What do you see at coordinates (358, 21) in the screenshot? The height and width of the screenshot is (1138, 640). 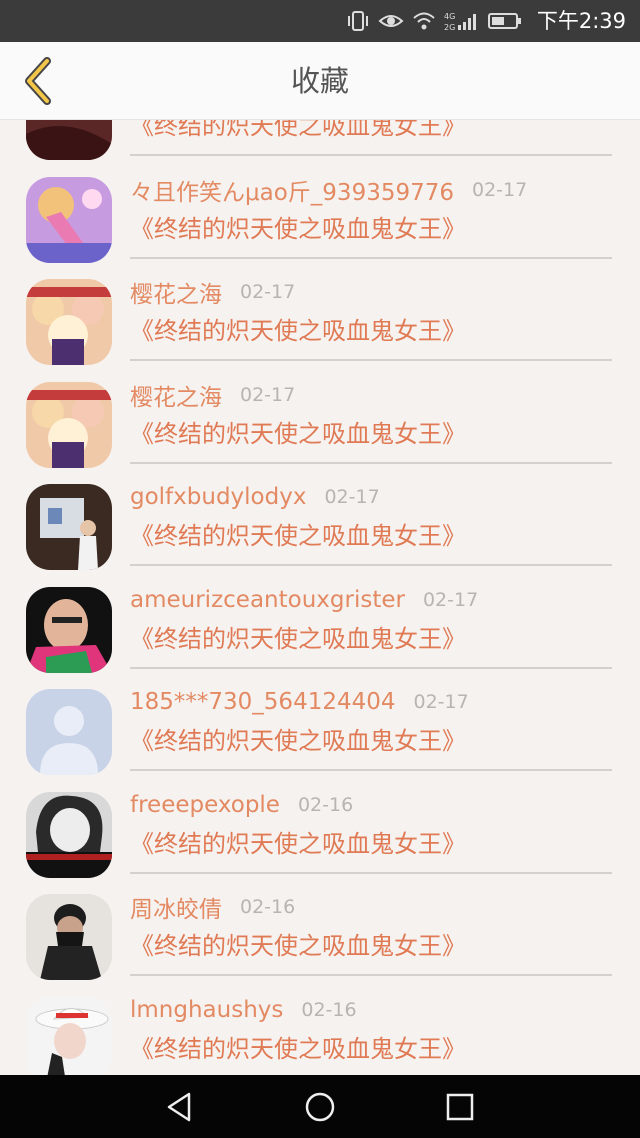 I see `vibrate-icon` at bounding box center [358, 21].